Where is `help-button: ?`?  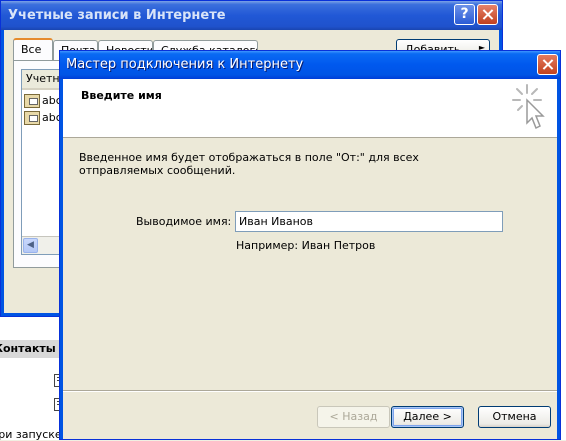 help-button: ? is located at coordinates (464, 14).